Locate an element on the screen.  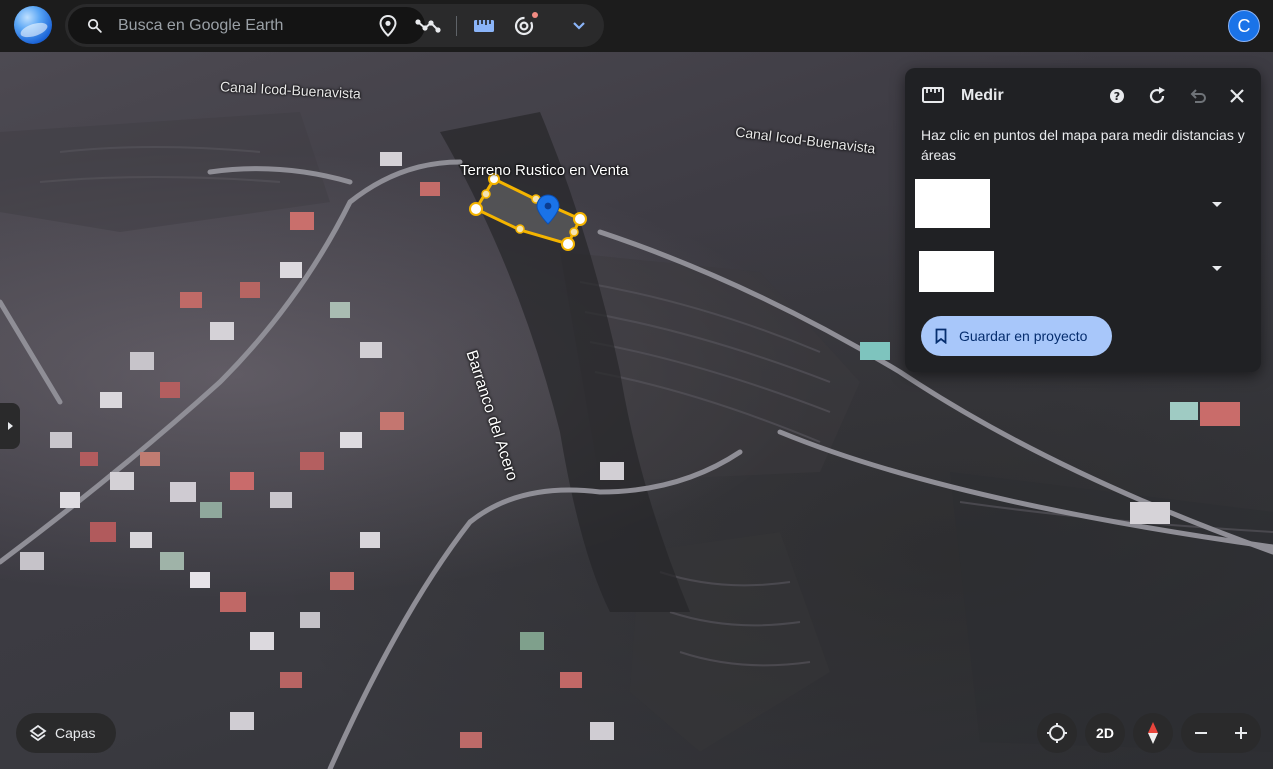
compass-button is located at coordinates (1153, 733).